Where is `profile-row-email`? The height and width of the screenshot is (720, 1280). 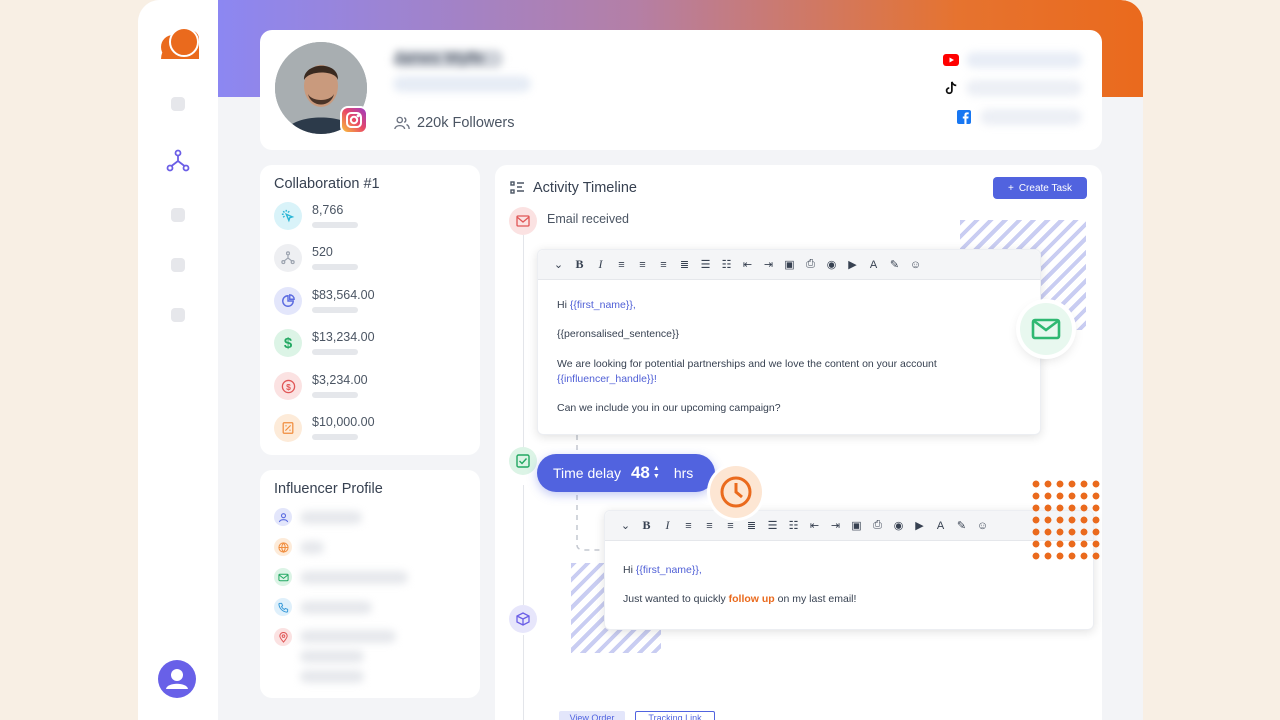
profile-row-email is located at coordinates (369, 578).